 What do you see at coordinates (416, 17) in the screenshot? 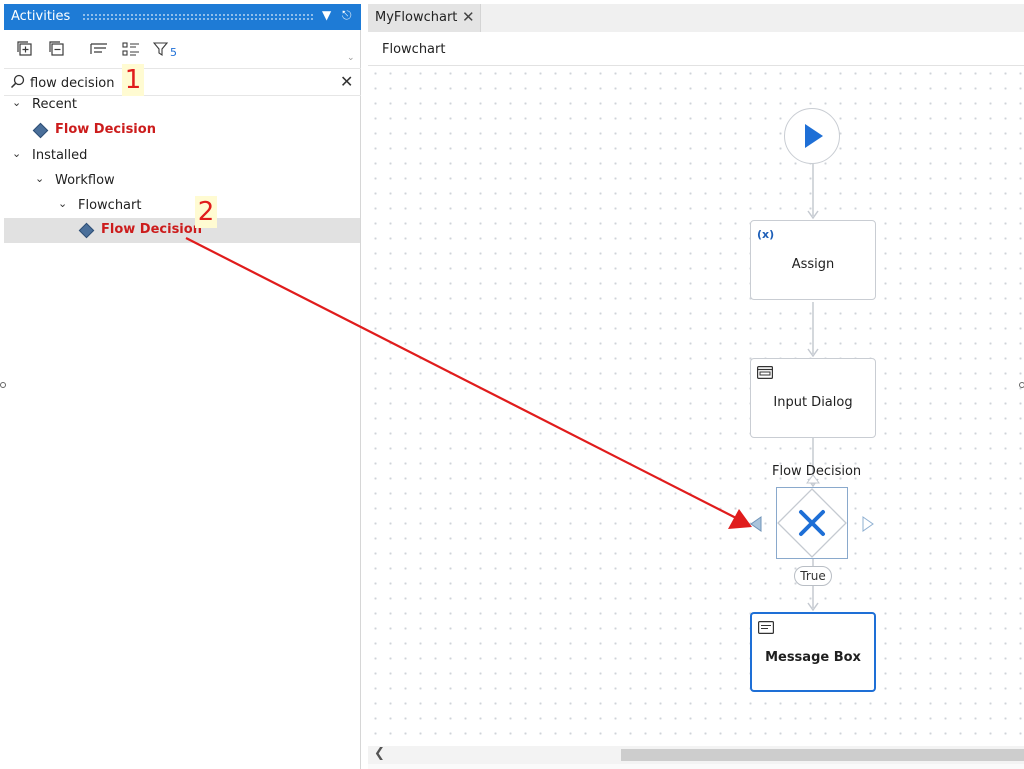
I see `tab-label: MyFlowchart` at bounding box center [416, 17].